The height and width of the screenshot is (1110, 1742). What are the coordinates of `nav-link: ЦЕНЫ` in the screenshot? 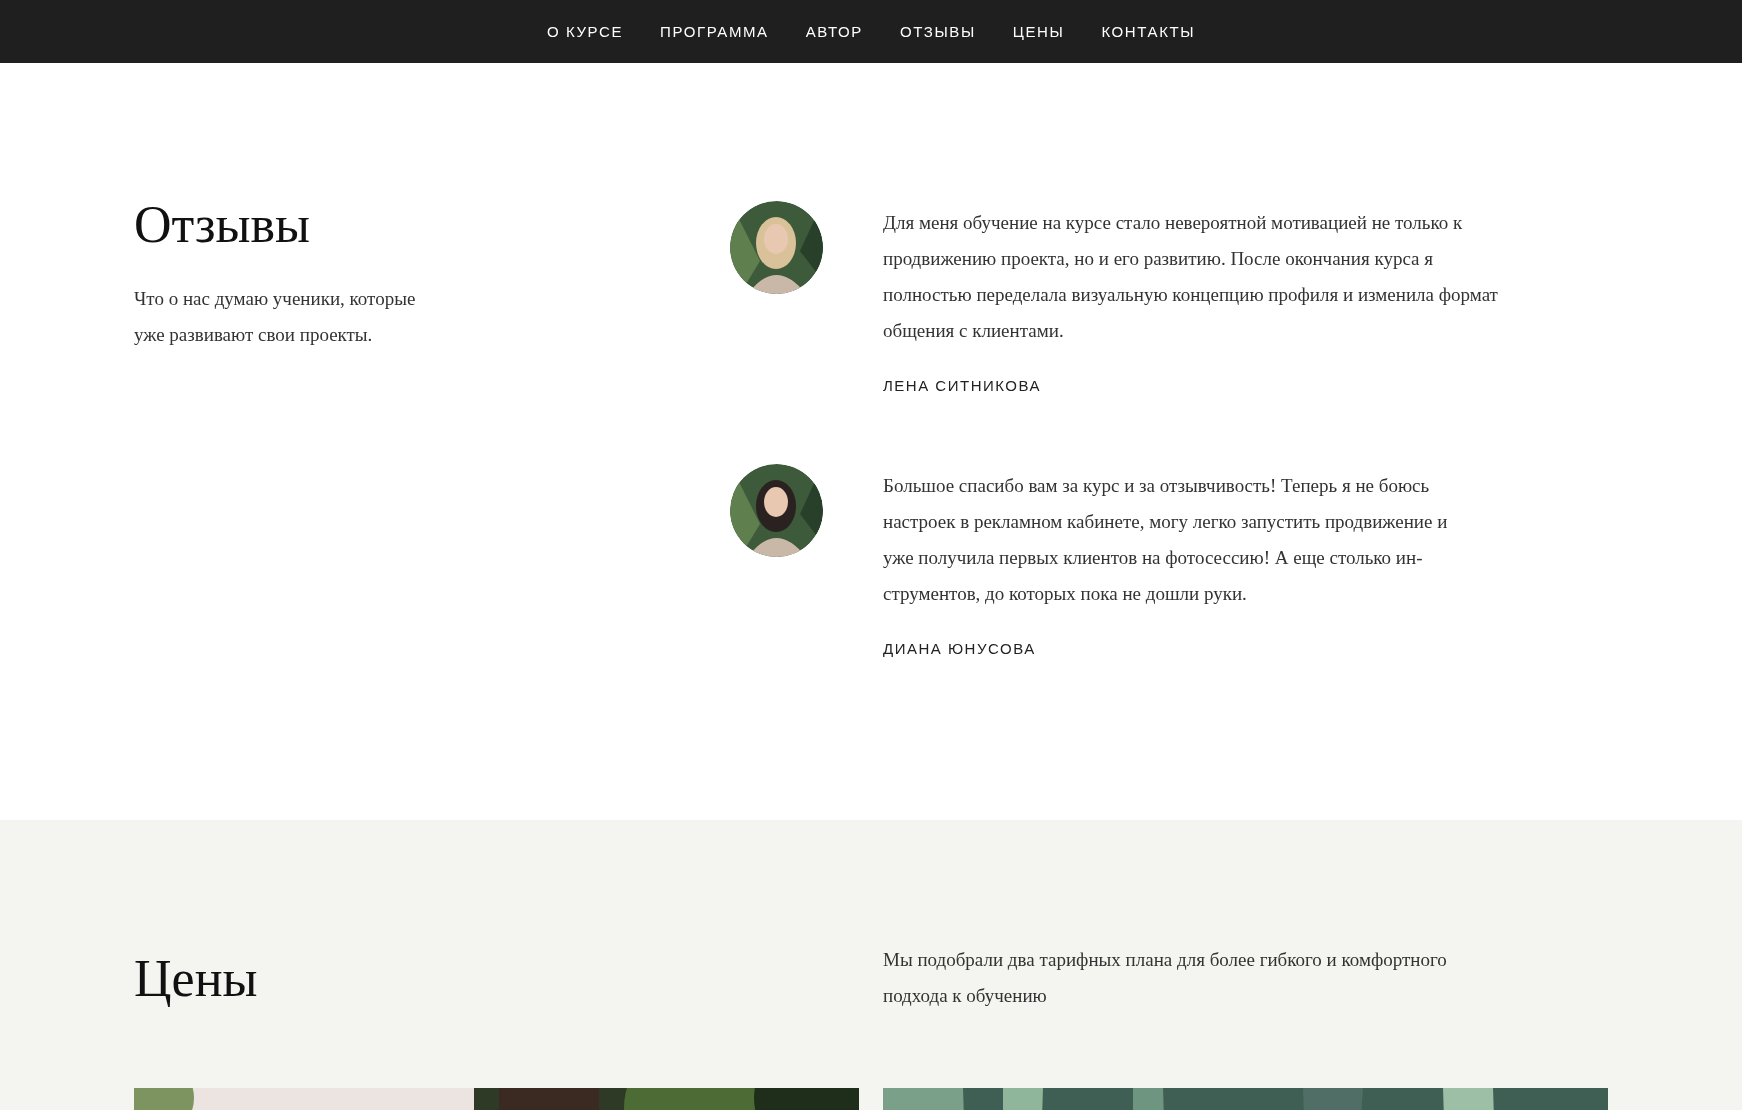 It's located at (1038, 31).